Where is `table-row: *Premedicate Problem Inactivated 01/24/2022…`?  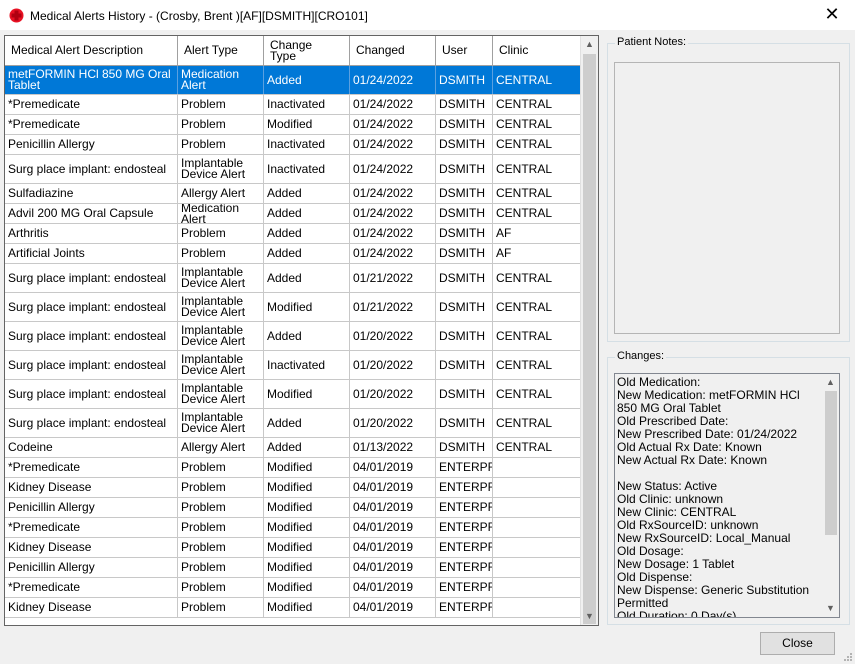 table-row: *Premedicate Problem Inactivated 01/24/2022… is located at coordinates (293, 105).